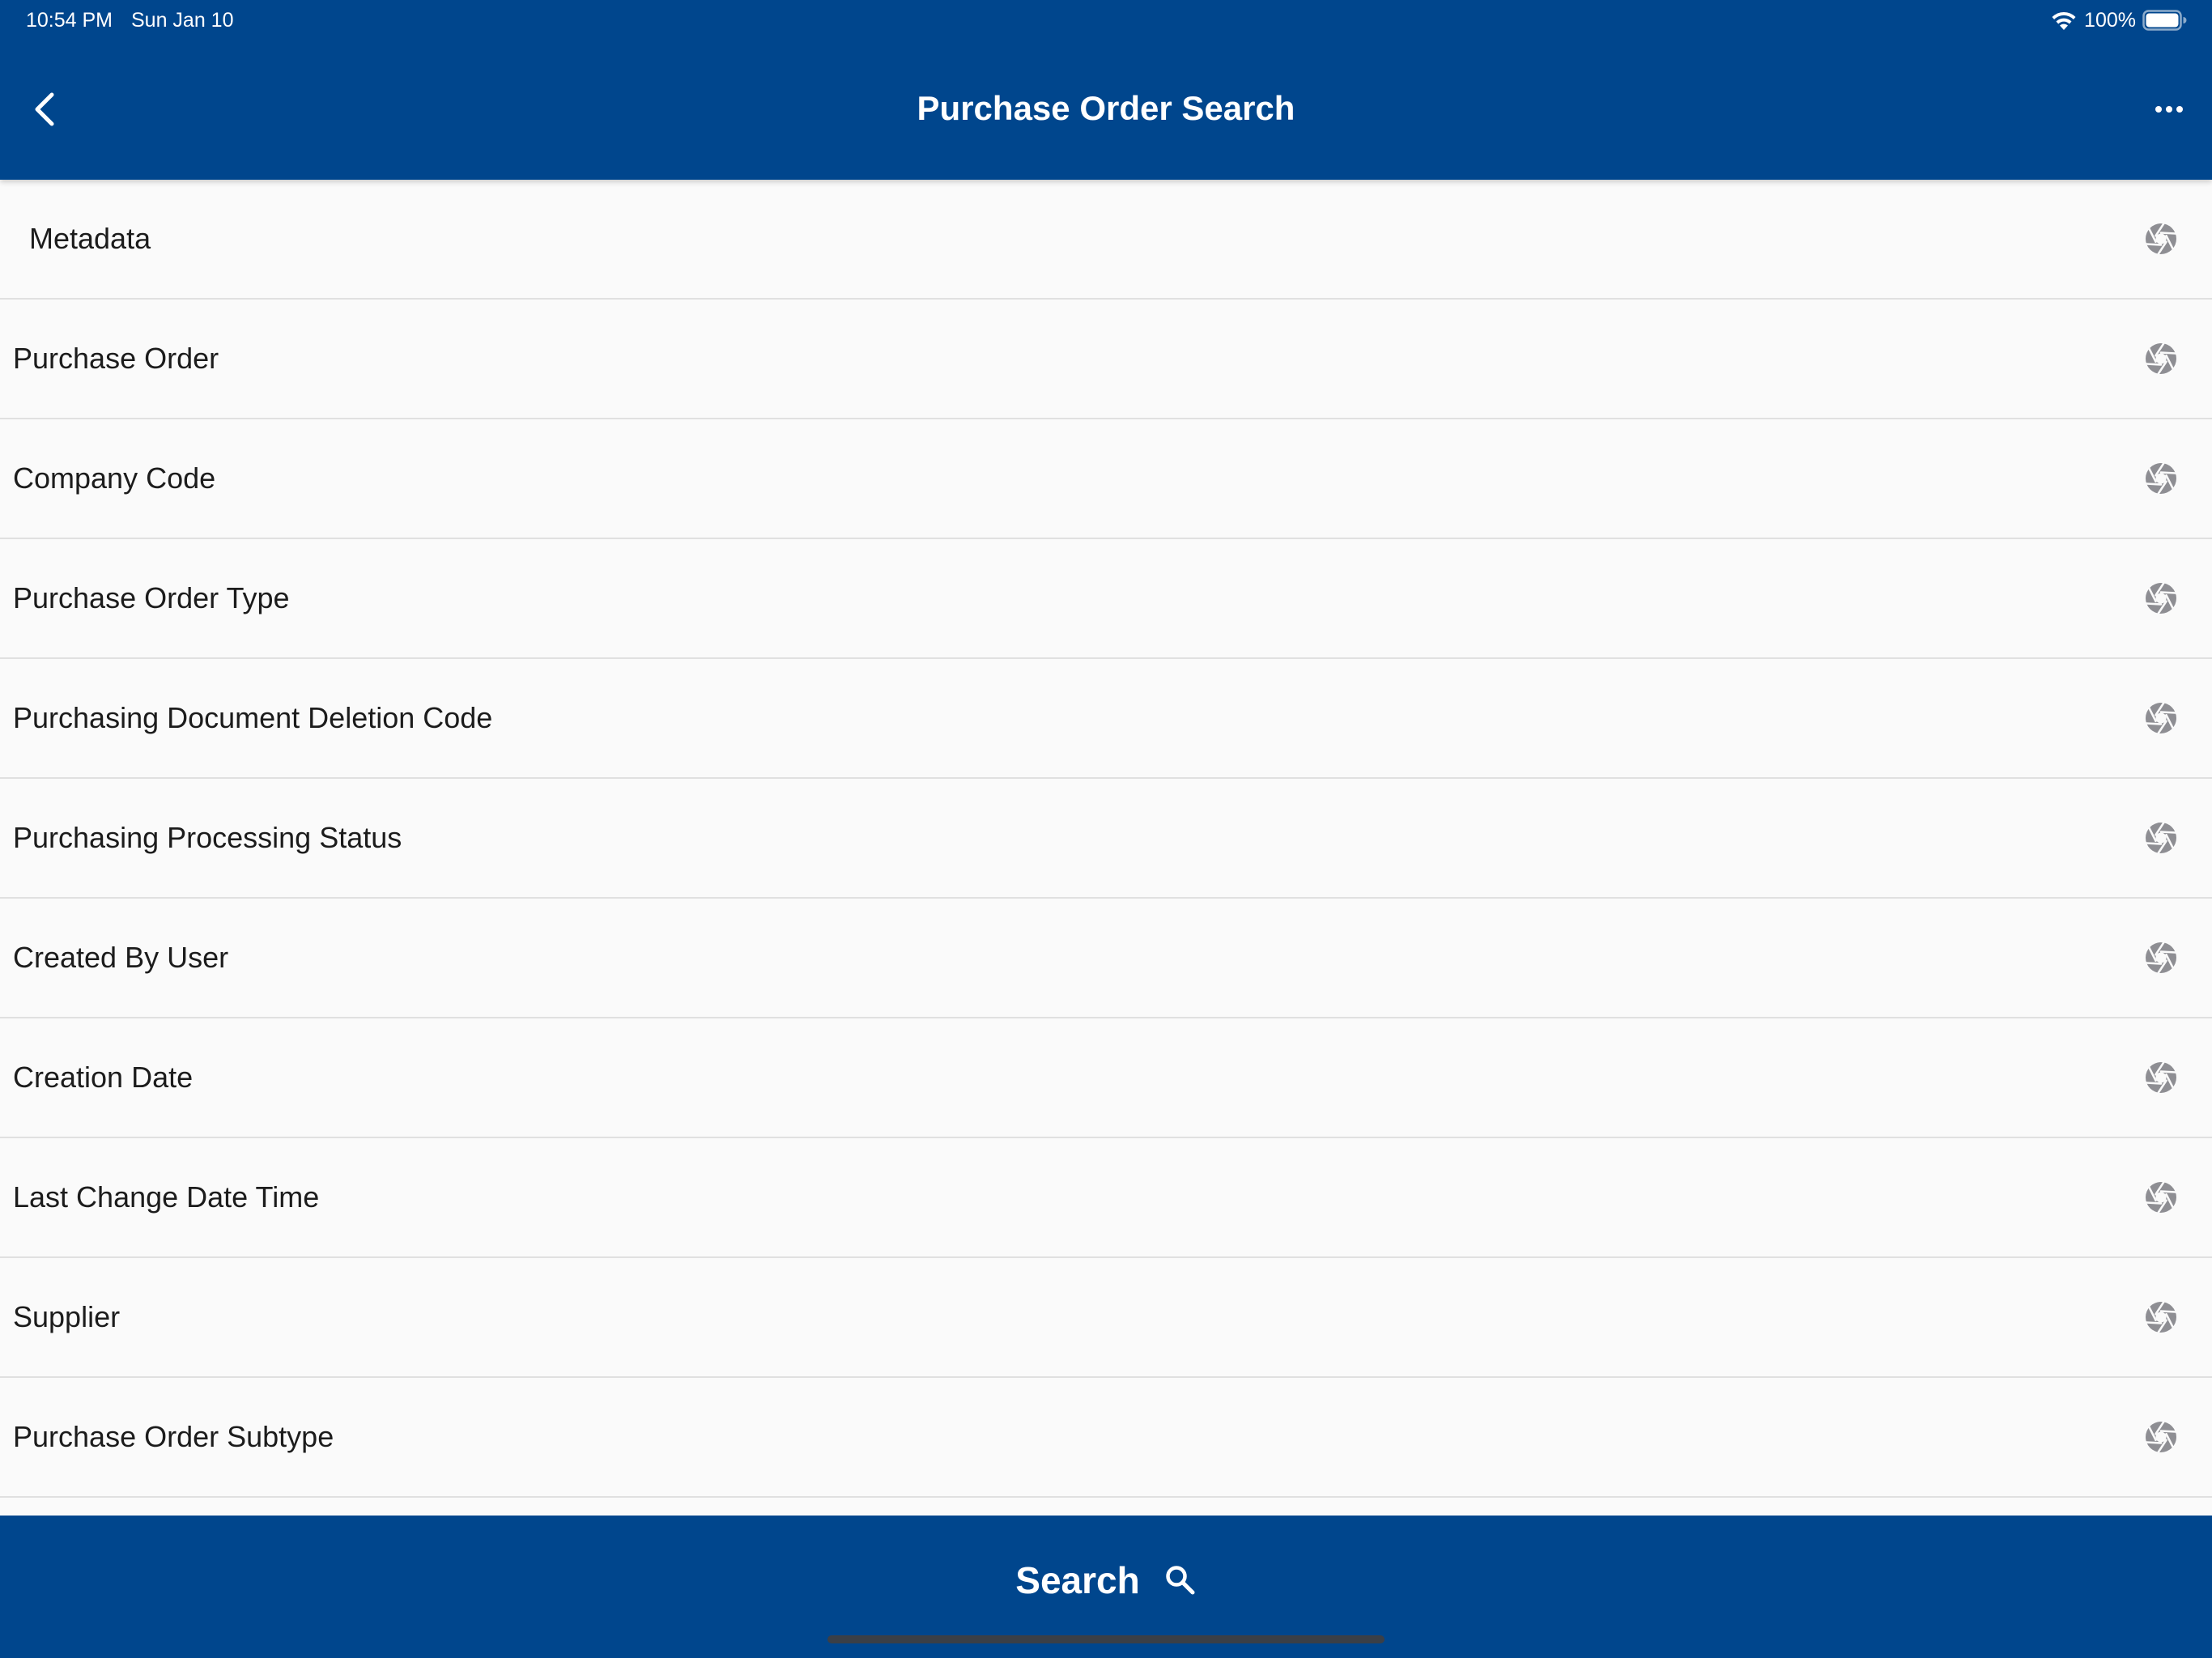 The image size is (2212, 1658). Describe the element at coordinates (166, 1197) in the screenshot. I see `field-label: Last Change Date Time` at that location.